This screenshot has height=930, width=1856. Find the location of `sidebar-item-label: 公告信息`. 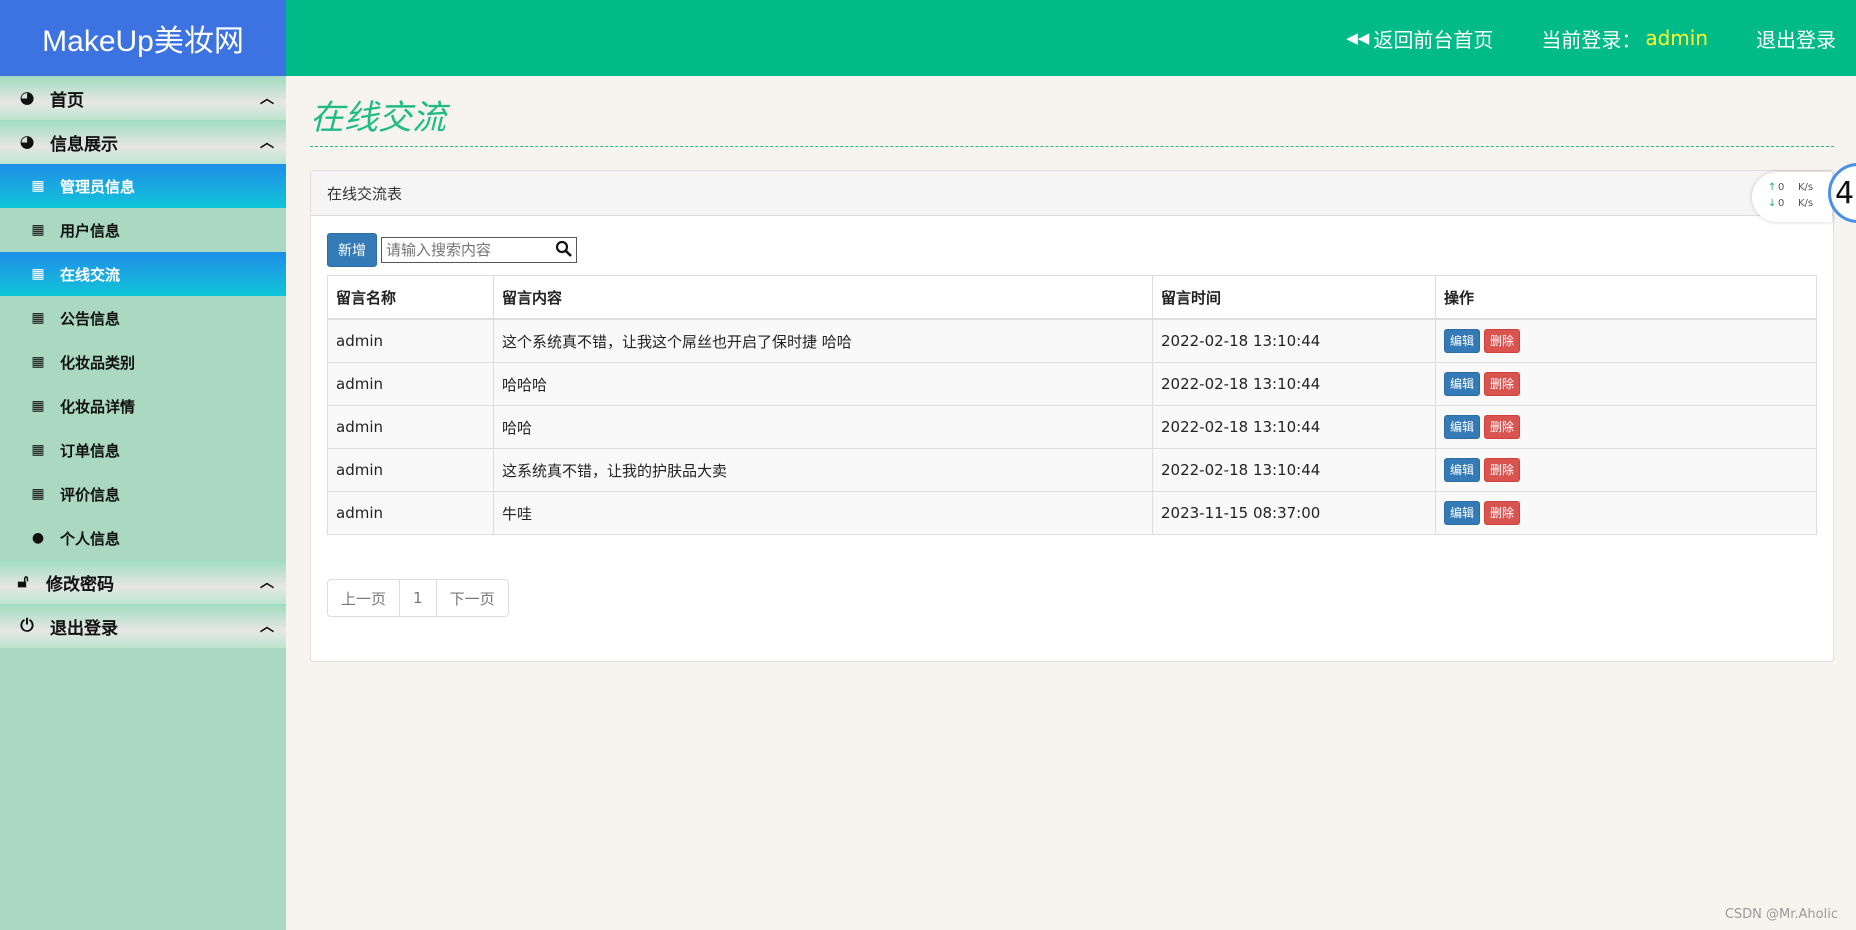

sidebar-item-label: 公告信息 is located at coordinates (90, 318).